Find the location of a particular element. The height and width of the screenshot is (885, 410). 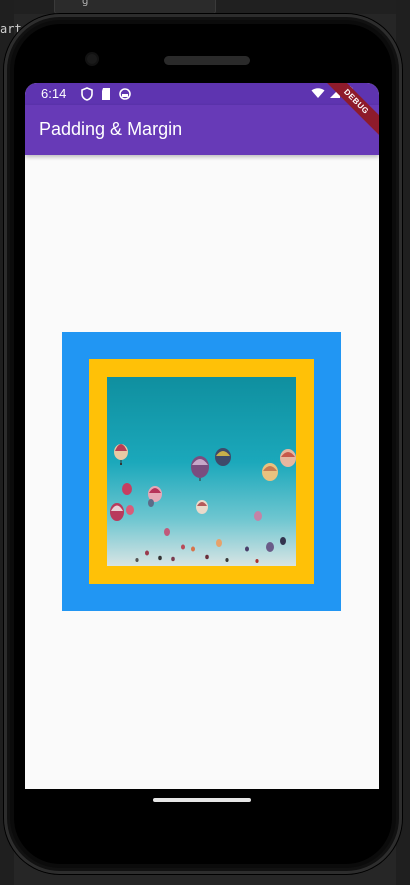

editor-tab-label: g is located at coordinates (85, 3).